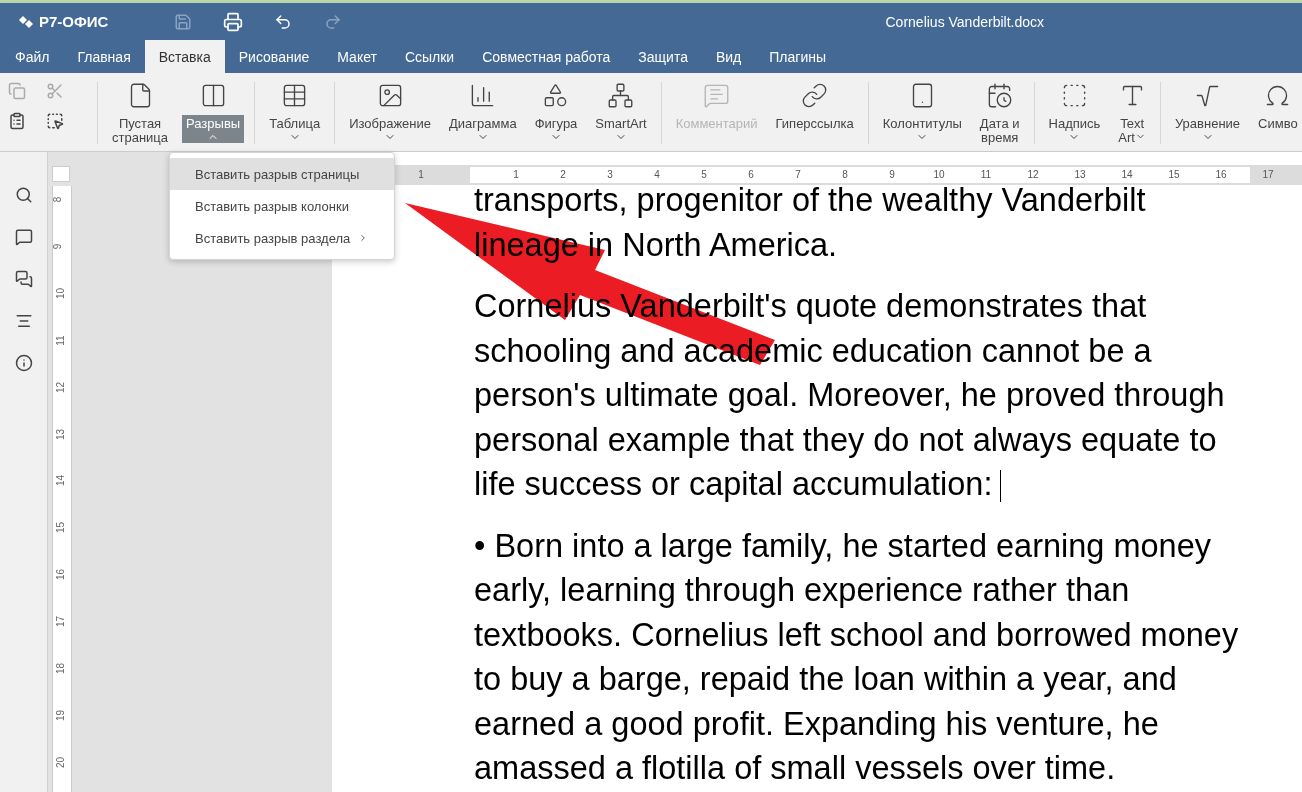 This screenshot has width=1302, height=792. What do you see at coordinates (546, 56) in the screenshot?
I see `menu-tab: Совместная работа` at bounding box center [546, 56].